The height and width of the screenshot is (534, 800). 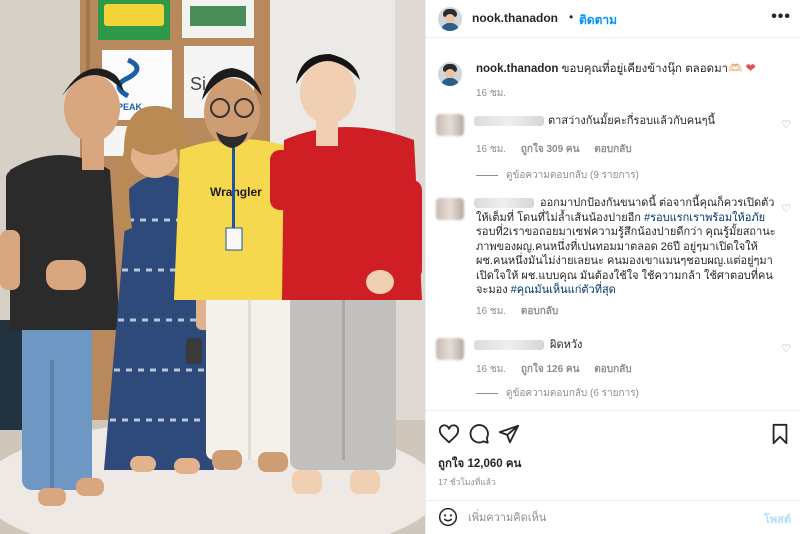 What do you see at coordinates (450, 19) in the screenshot?
I see `author-avatar` at bounding box center [450, 19].